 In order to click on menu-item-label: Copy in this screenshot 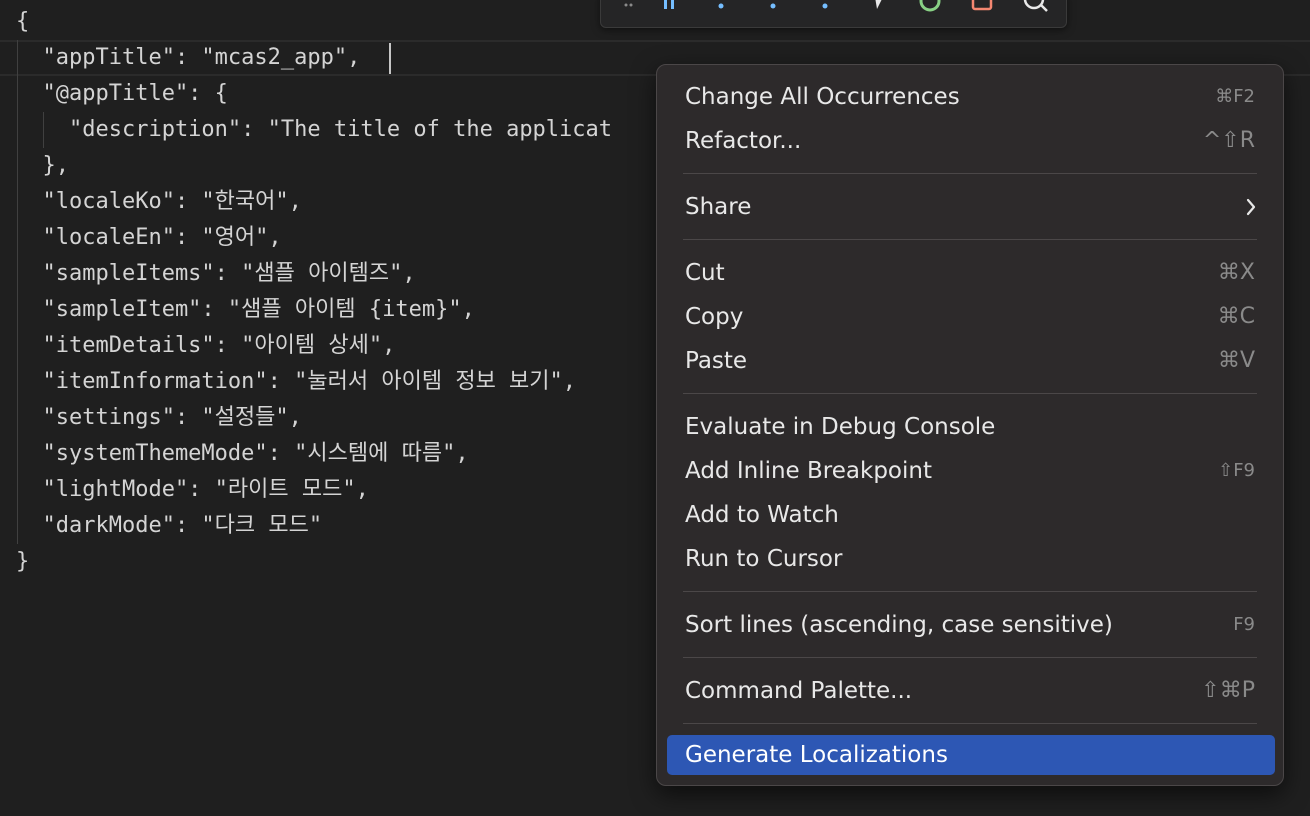, I will do `click(714, 317)`.